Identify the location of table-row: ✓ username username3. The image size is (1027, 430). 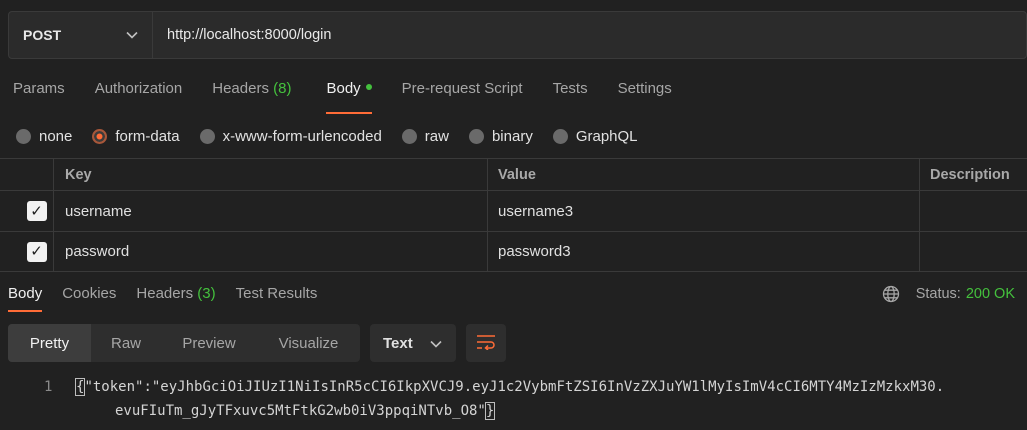
(513, 210).